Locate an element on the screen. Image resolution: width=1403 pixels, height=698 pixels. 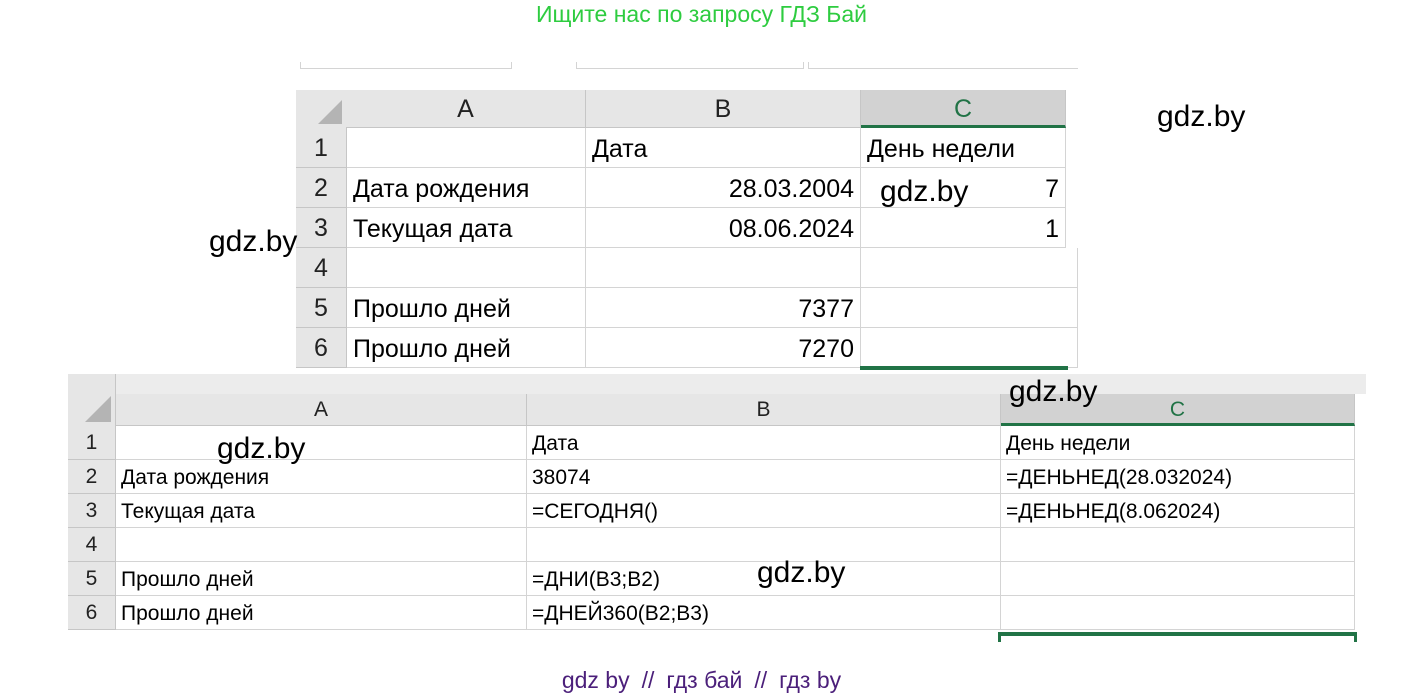
cell-b2: 38074 is located at coordinates (764, 477).